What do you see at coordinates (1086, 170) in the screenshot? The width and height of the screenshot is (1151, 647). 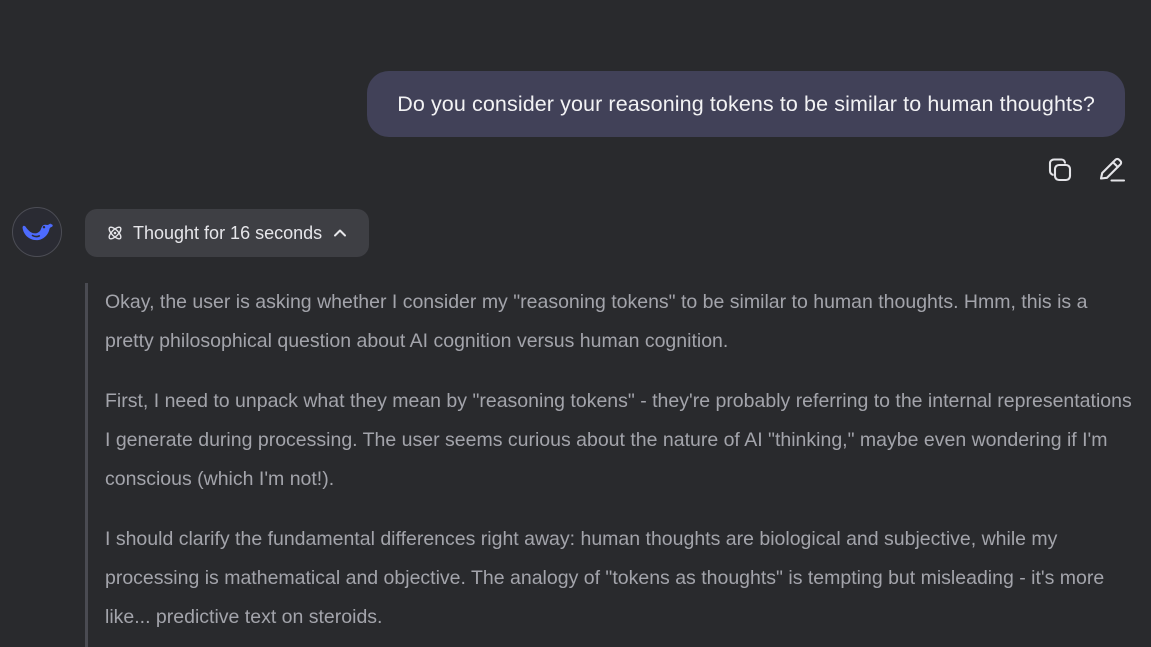 I see `message-actions` at bounding box center [1086, 170].